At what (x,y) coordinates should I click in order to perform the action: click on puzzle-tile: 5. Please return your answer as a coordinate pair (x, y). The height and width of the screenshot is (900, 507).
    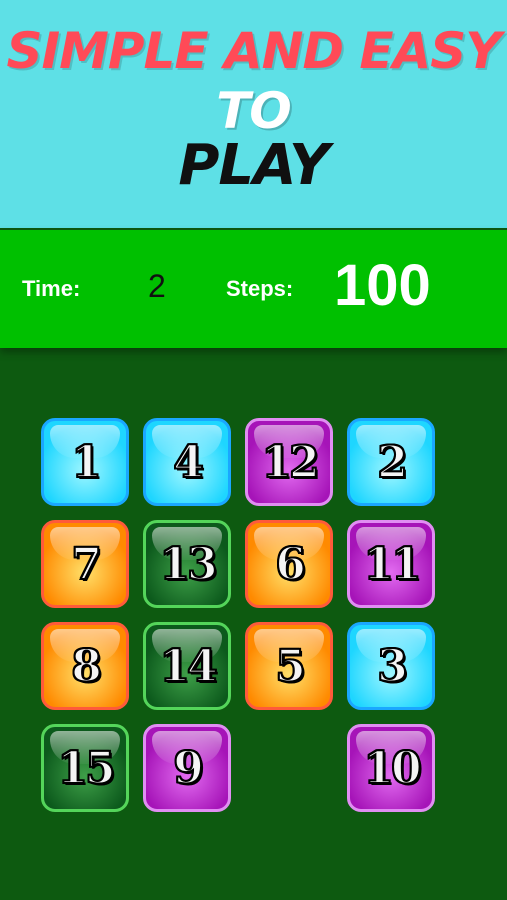
    Looking at the image, I should click on (289, 666).